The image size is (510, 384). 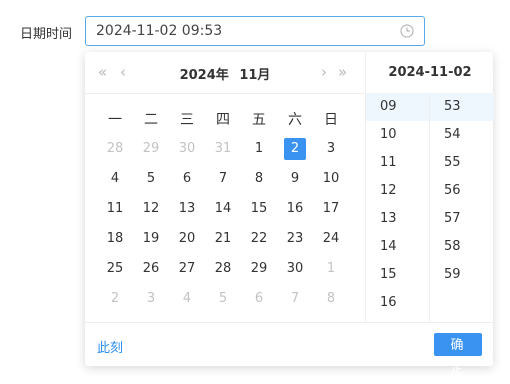 I want to click on calendar-day-number: 10, so click(x=331, y=178).